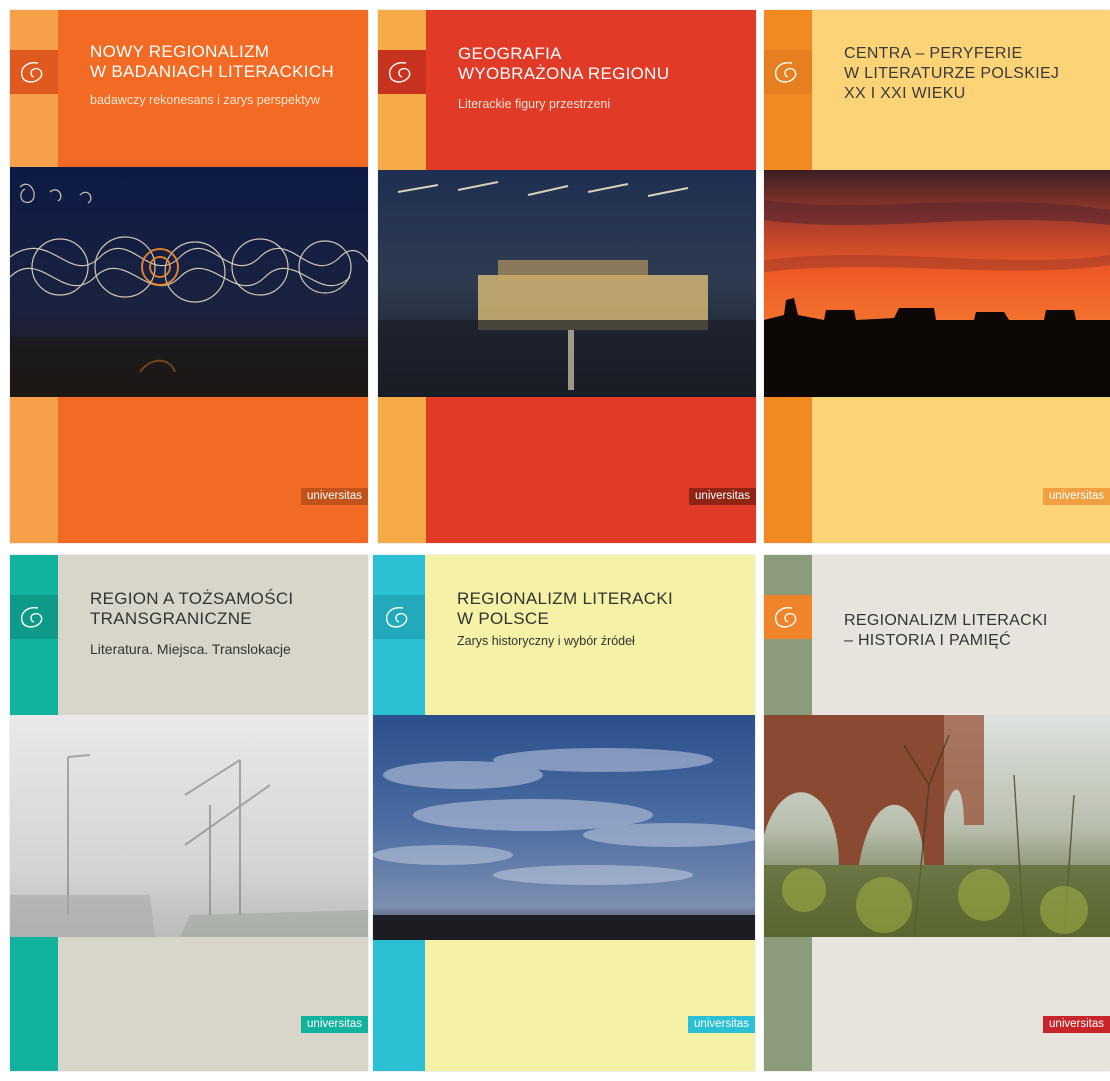 This screenshot has height=1081, width=1110. Describe the element at coordinates (937, 826) in the screenshot. I see `cover-photo-brick-viaduct` at that location.